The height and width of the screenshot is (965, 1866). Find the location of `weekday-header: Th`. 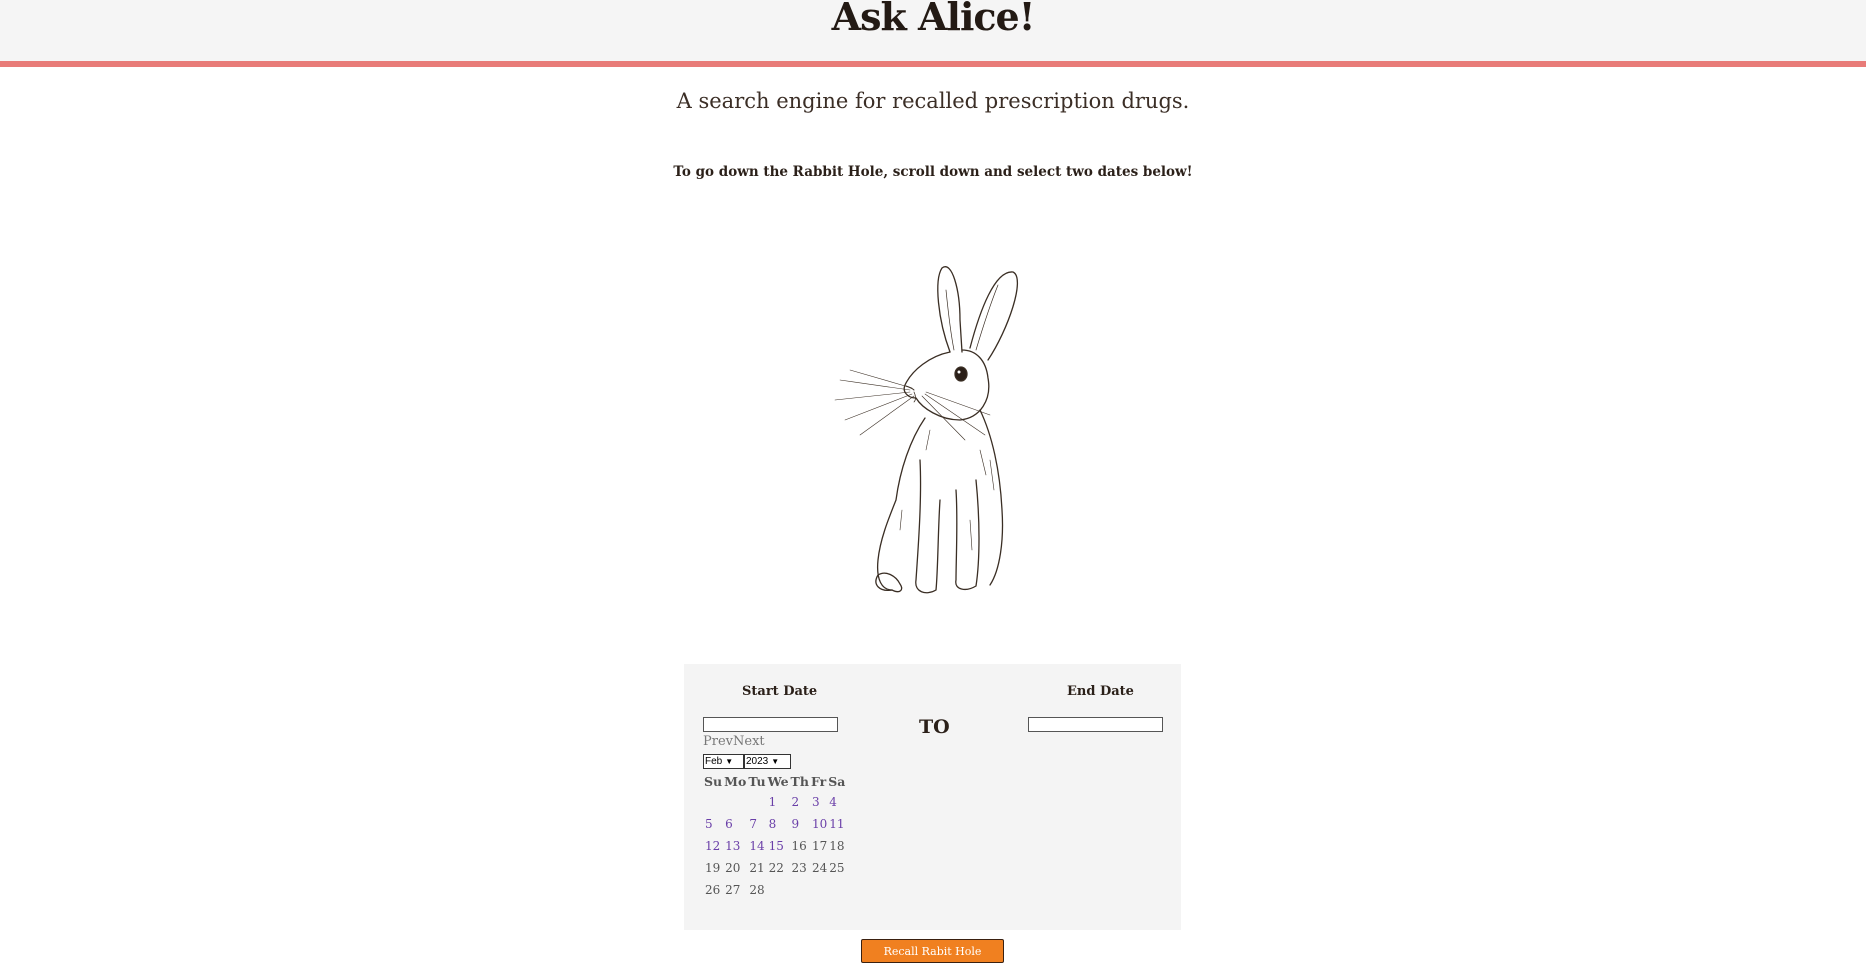

weekday-header: Th is located at coordinates (799, 781).